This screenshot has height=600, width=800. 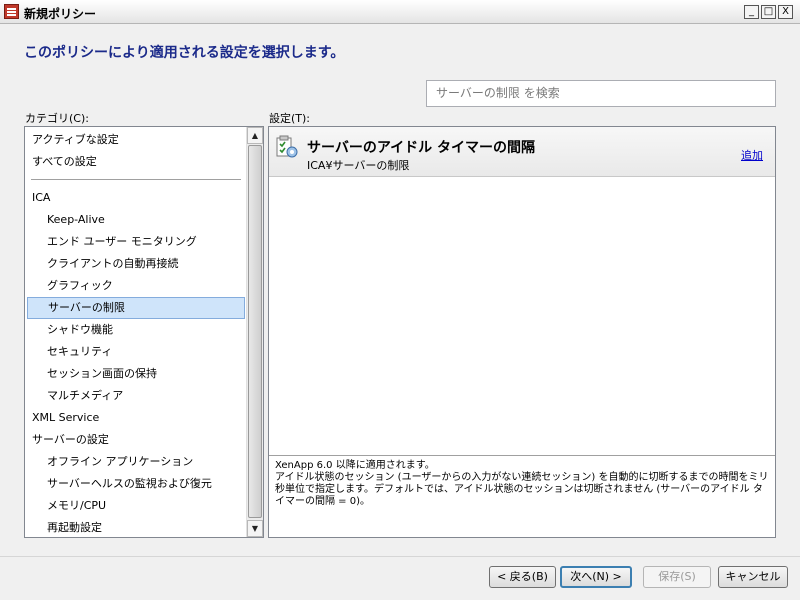 I want to click on back-button: < 戻る(B), so click(x=522, y=577).